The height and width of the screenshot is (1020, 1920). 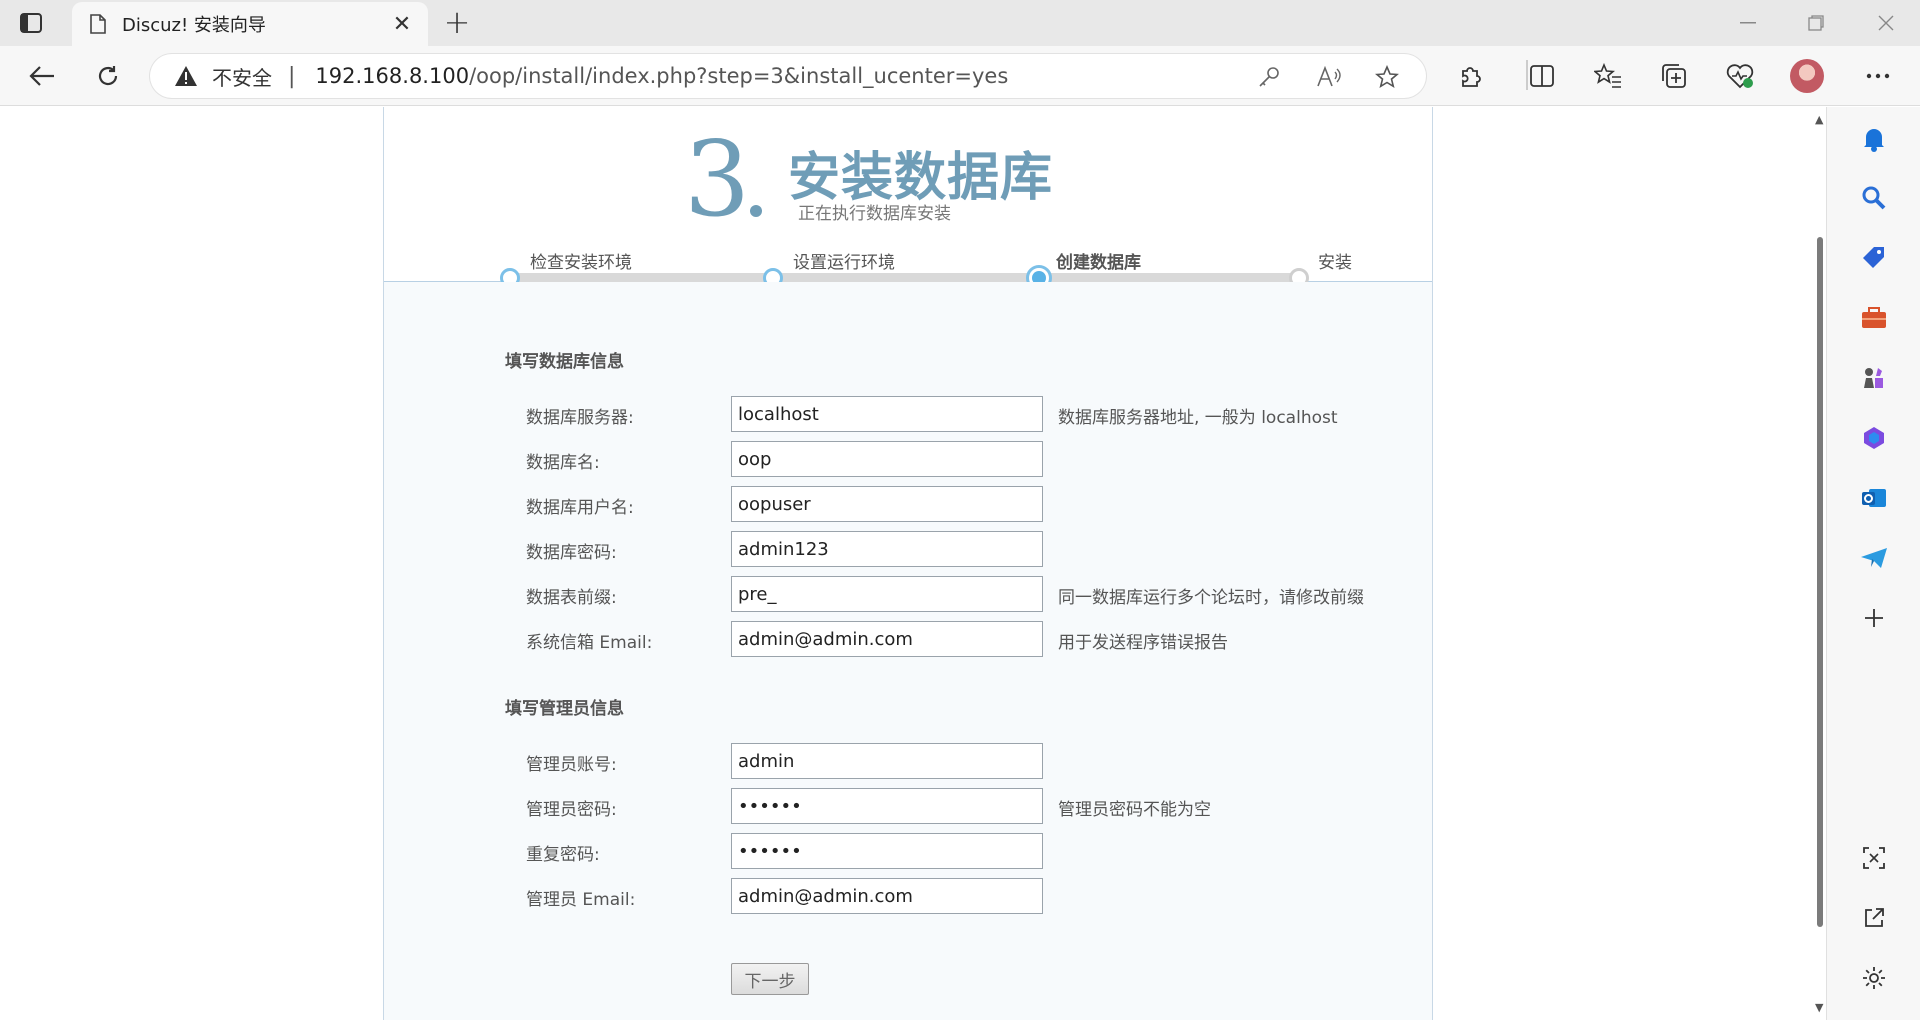 I want to click on refresh-icon, so click(x=108, y=76).